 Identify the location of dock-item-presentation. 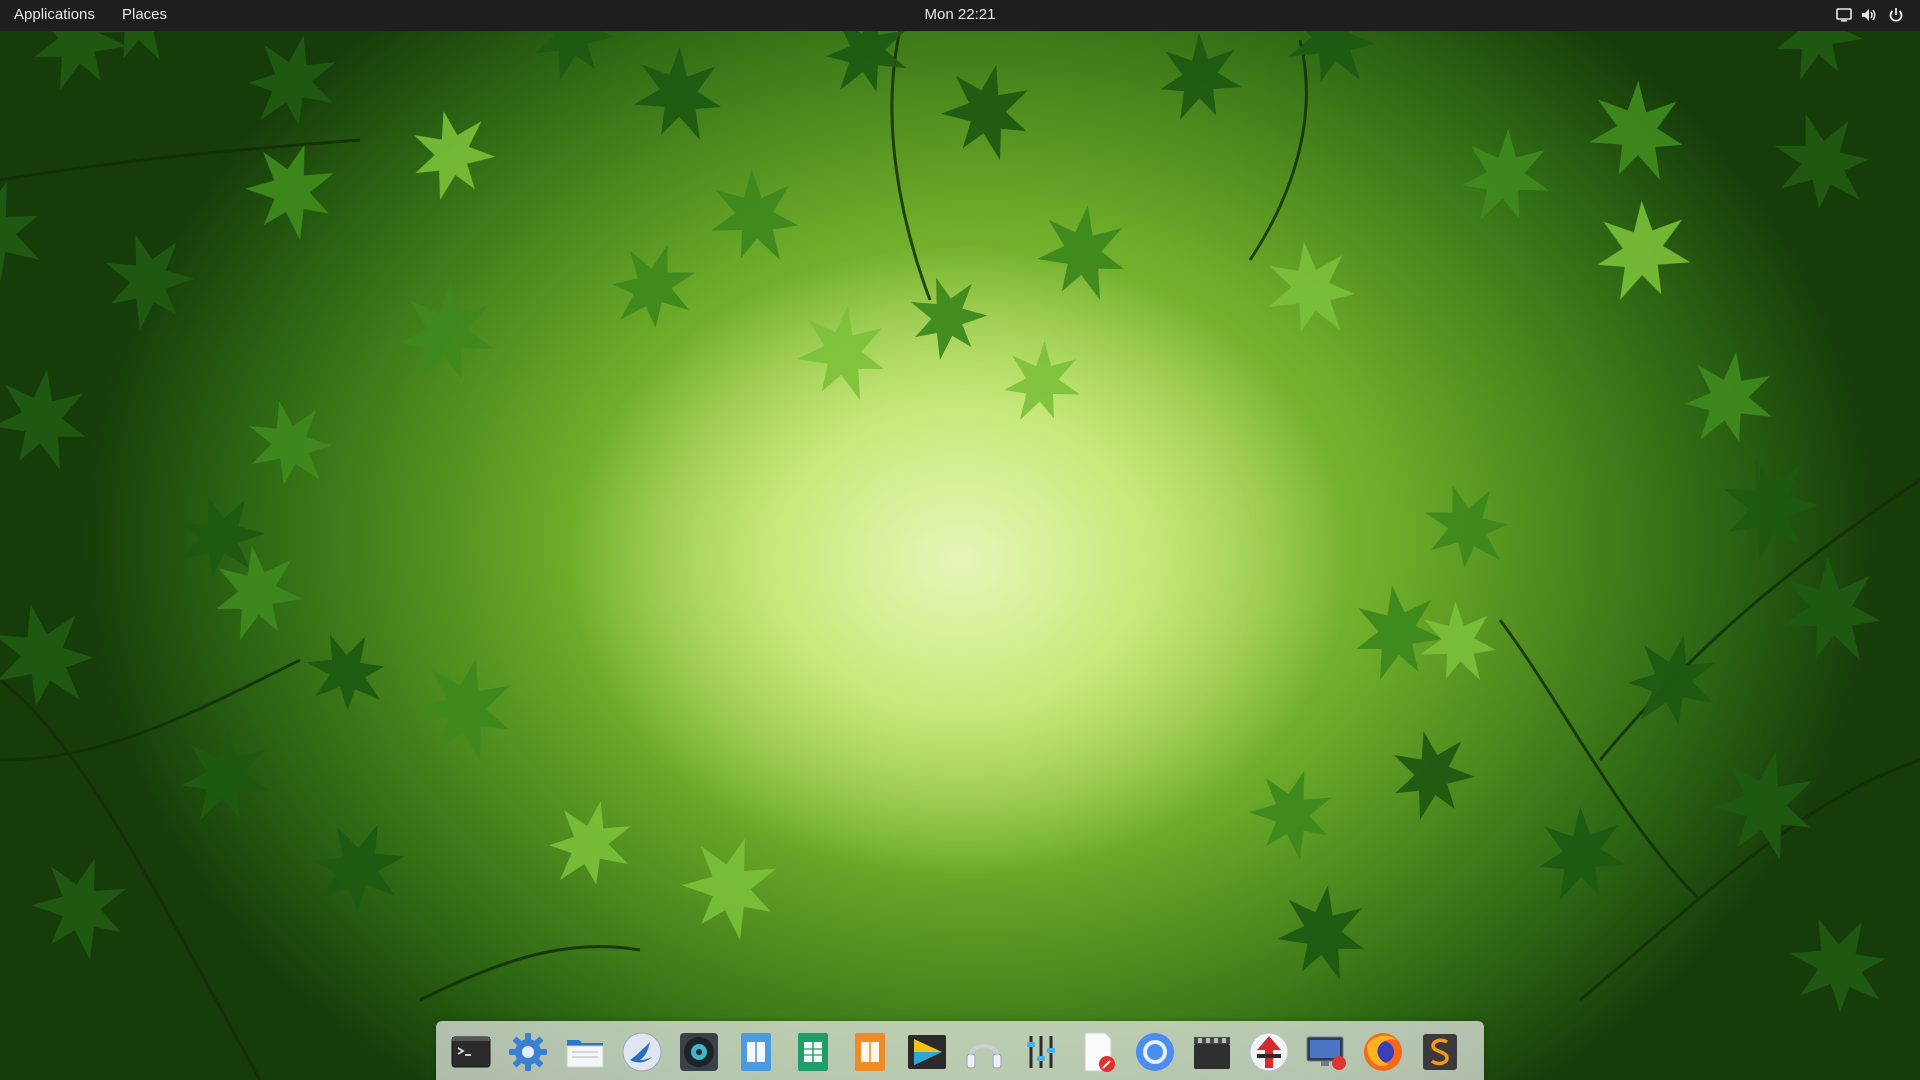
(870, 1052).